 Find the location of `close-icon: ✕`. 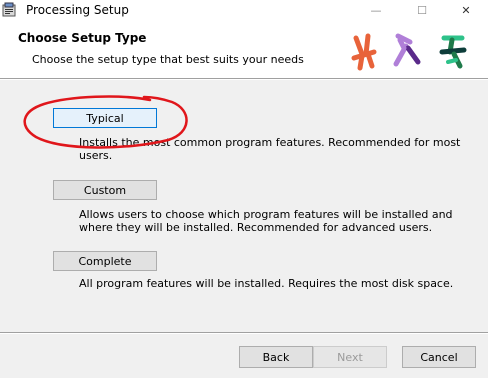

close-icon: ✕ is located at coordinates (466, 10).